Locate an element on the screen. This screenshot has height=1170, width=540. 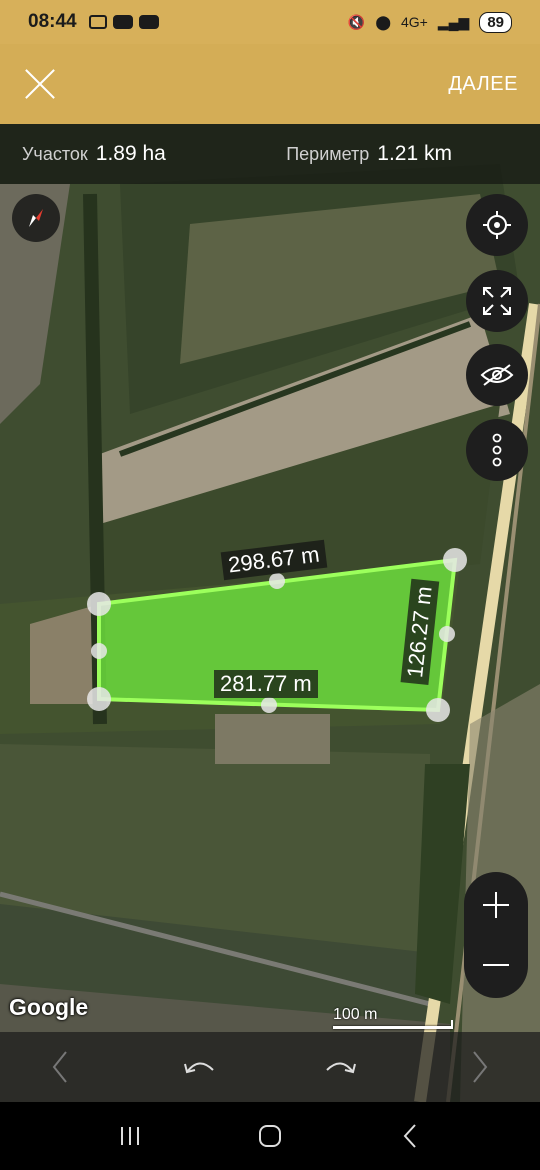
system-navigation-bar is located at coordinates (270, 1136).